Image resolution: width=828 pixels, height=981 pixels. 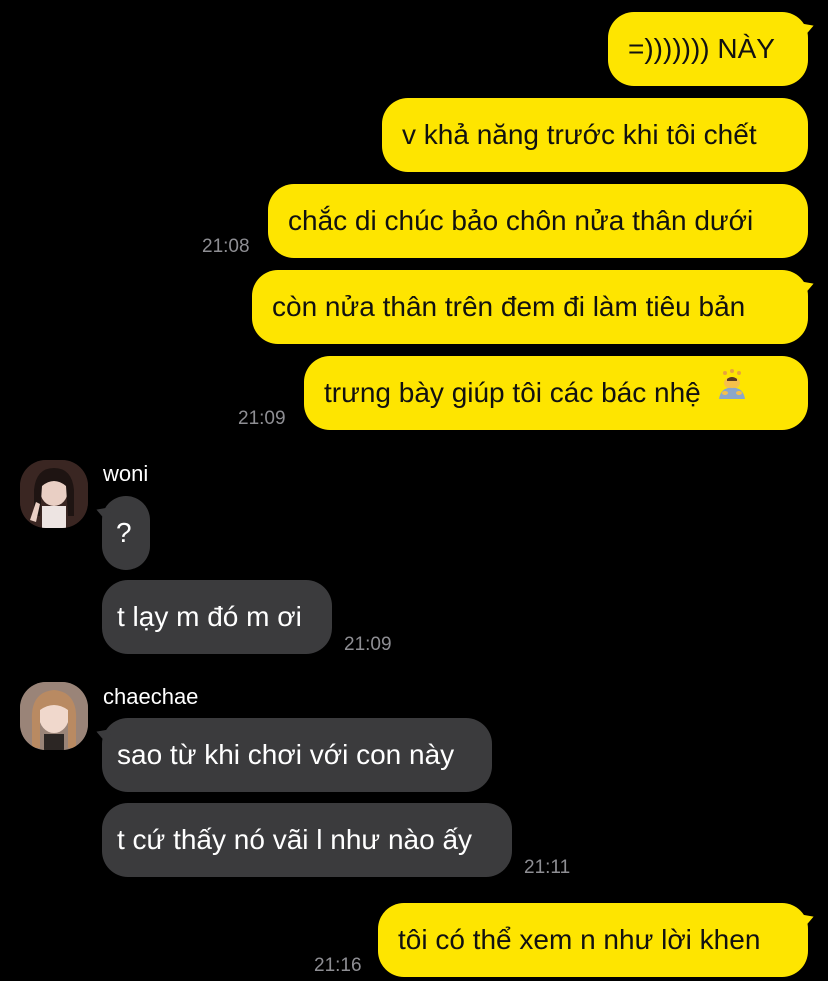 I want to click on message-text: v khả năng trước khi tôi chết, so click(x=579, y=134).